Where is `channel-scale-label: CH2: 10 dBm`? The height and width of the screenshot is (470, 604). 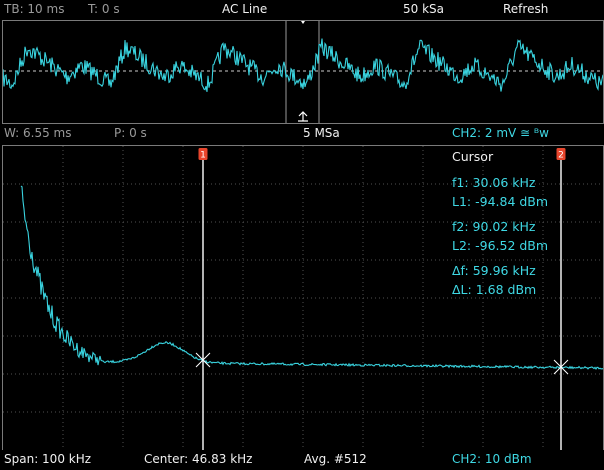
channel-scale-label: CH2: 10 dBm is located at coordinates (492, 459).